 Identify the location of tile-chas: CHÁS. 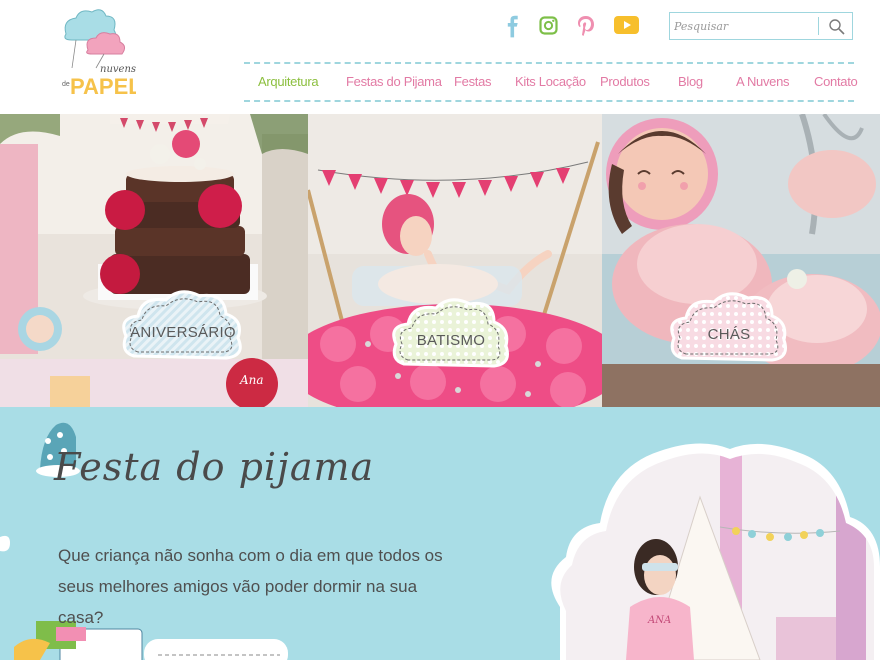
(741, 260).